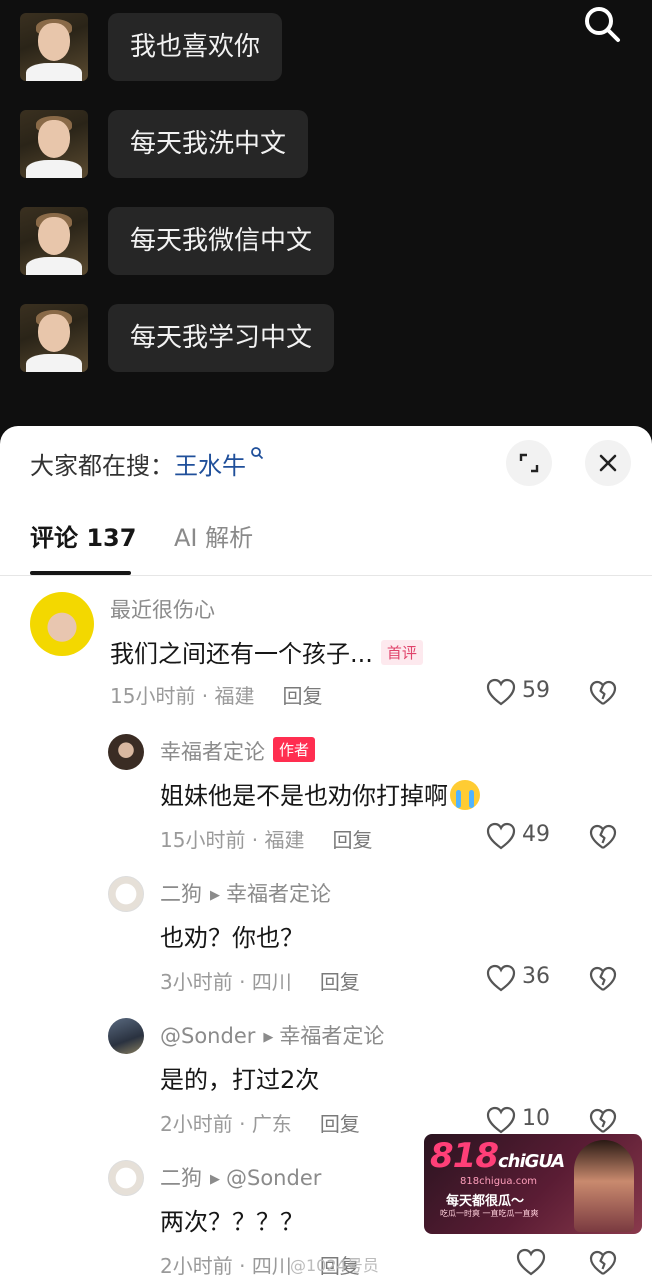 Image resolution: width=652 pixels, height=1280 pixels. Describe the element at coordinates (221, 241) in the screenshot. I see `chat-bubble: 每天我微信中文` at that location.